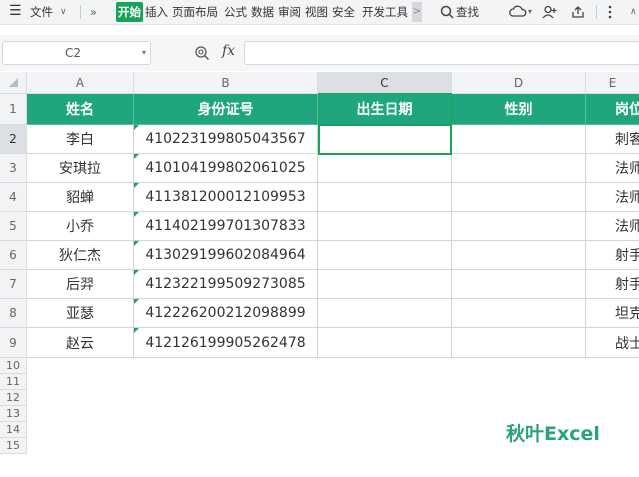  Describe the element at coordinates (13, 398) in the screenshot. I see `row-header: 12` at that location.